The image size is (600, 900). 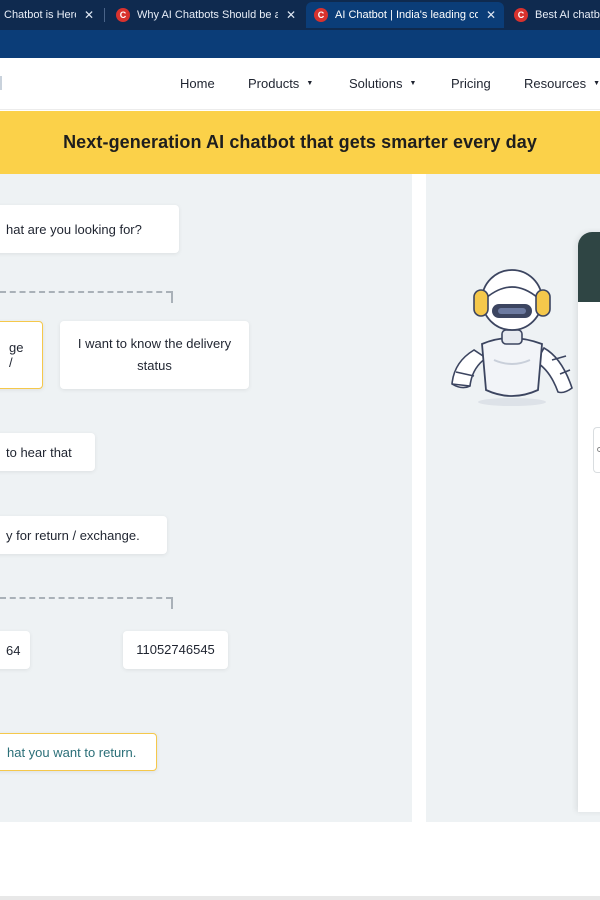 What do you see at coordinates (73, 535) in the screenshot?
I see `bubble-text: y for return / exchange.` at bounding box center [73, 535].